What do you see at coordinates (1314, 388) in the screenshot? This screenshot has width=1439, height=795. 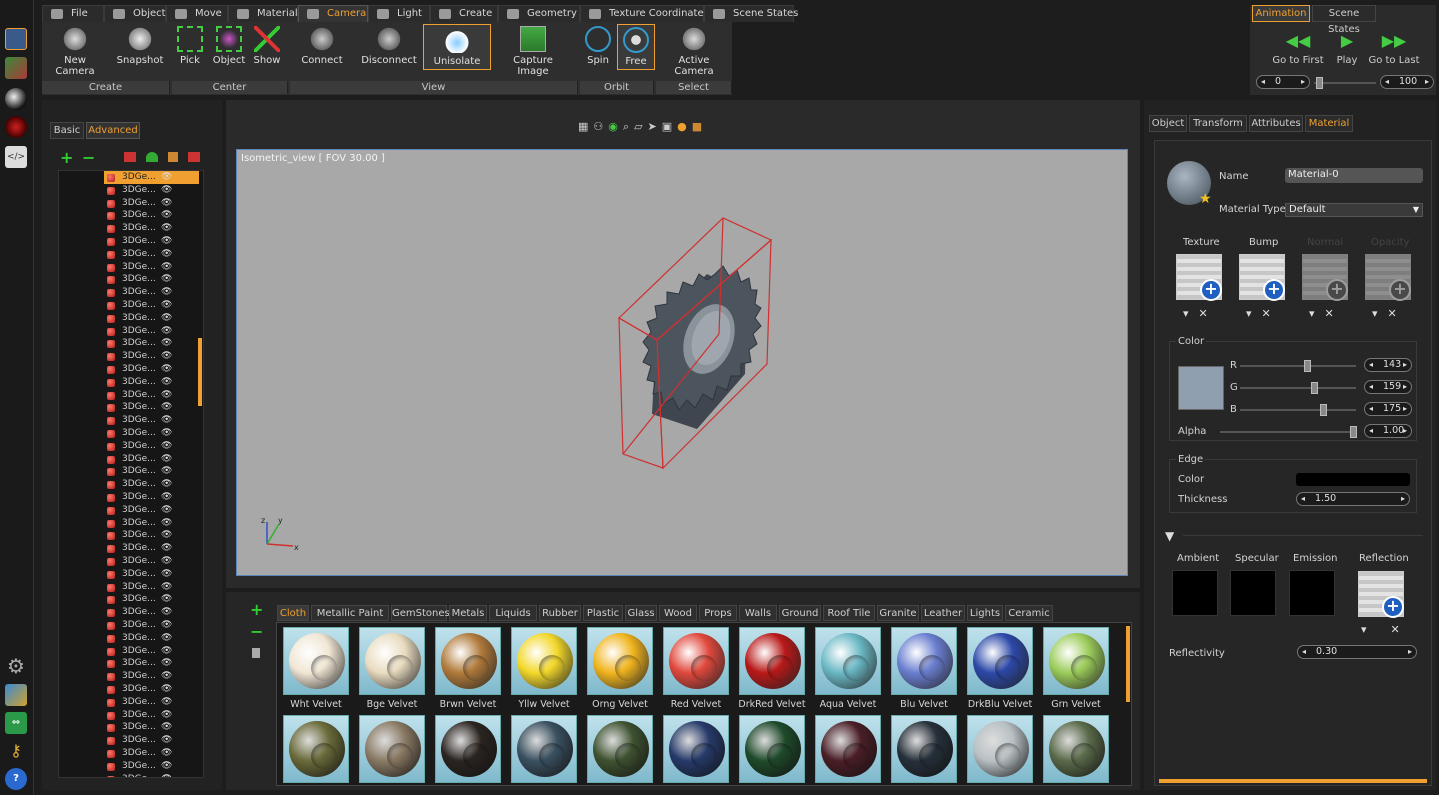 I see `green-slider-knob` at bounding box center [1314, 388].